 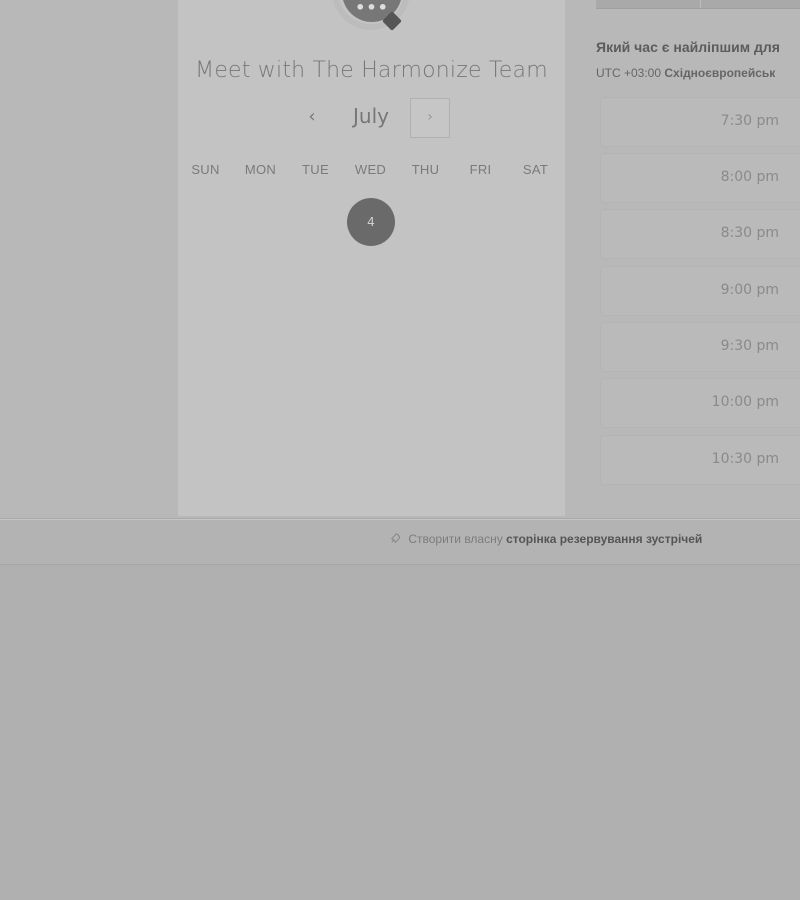 What do you see at coordinates (749, 121) in the screenshot?
I see `time-slot-label: 7:30 pm` at bounding box center [749, 121].